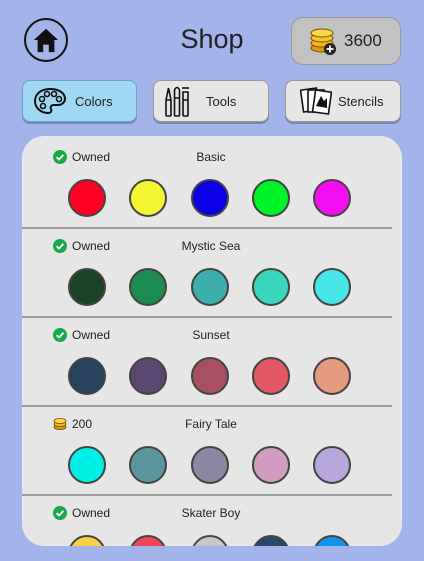 The width and height of the screenshot is (424, 561). I want to click on palette-name: Basic, so click(211, 157).